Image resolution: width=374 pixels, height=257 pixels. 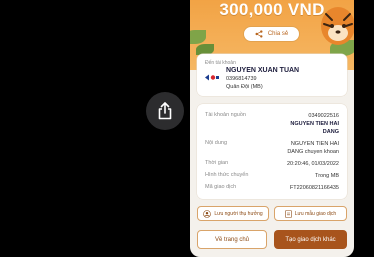 I want to click on source-account-label: Tài khoản nguồn, so click(x=225, y=115).